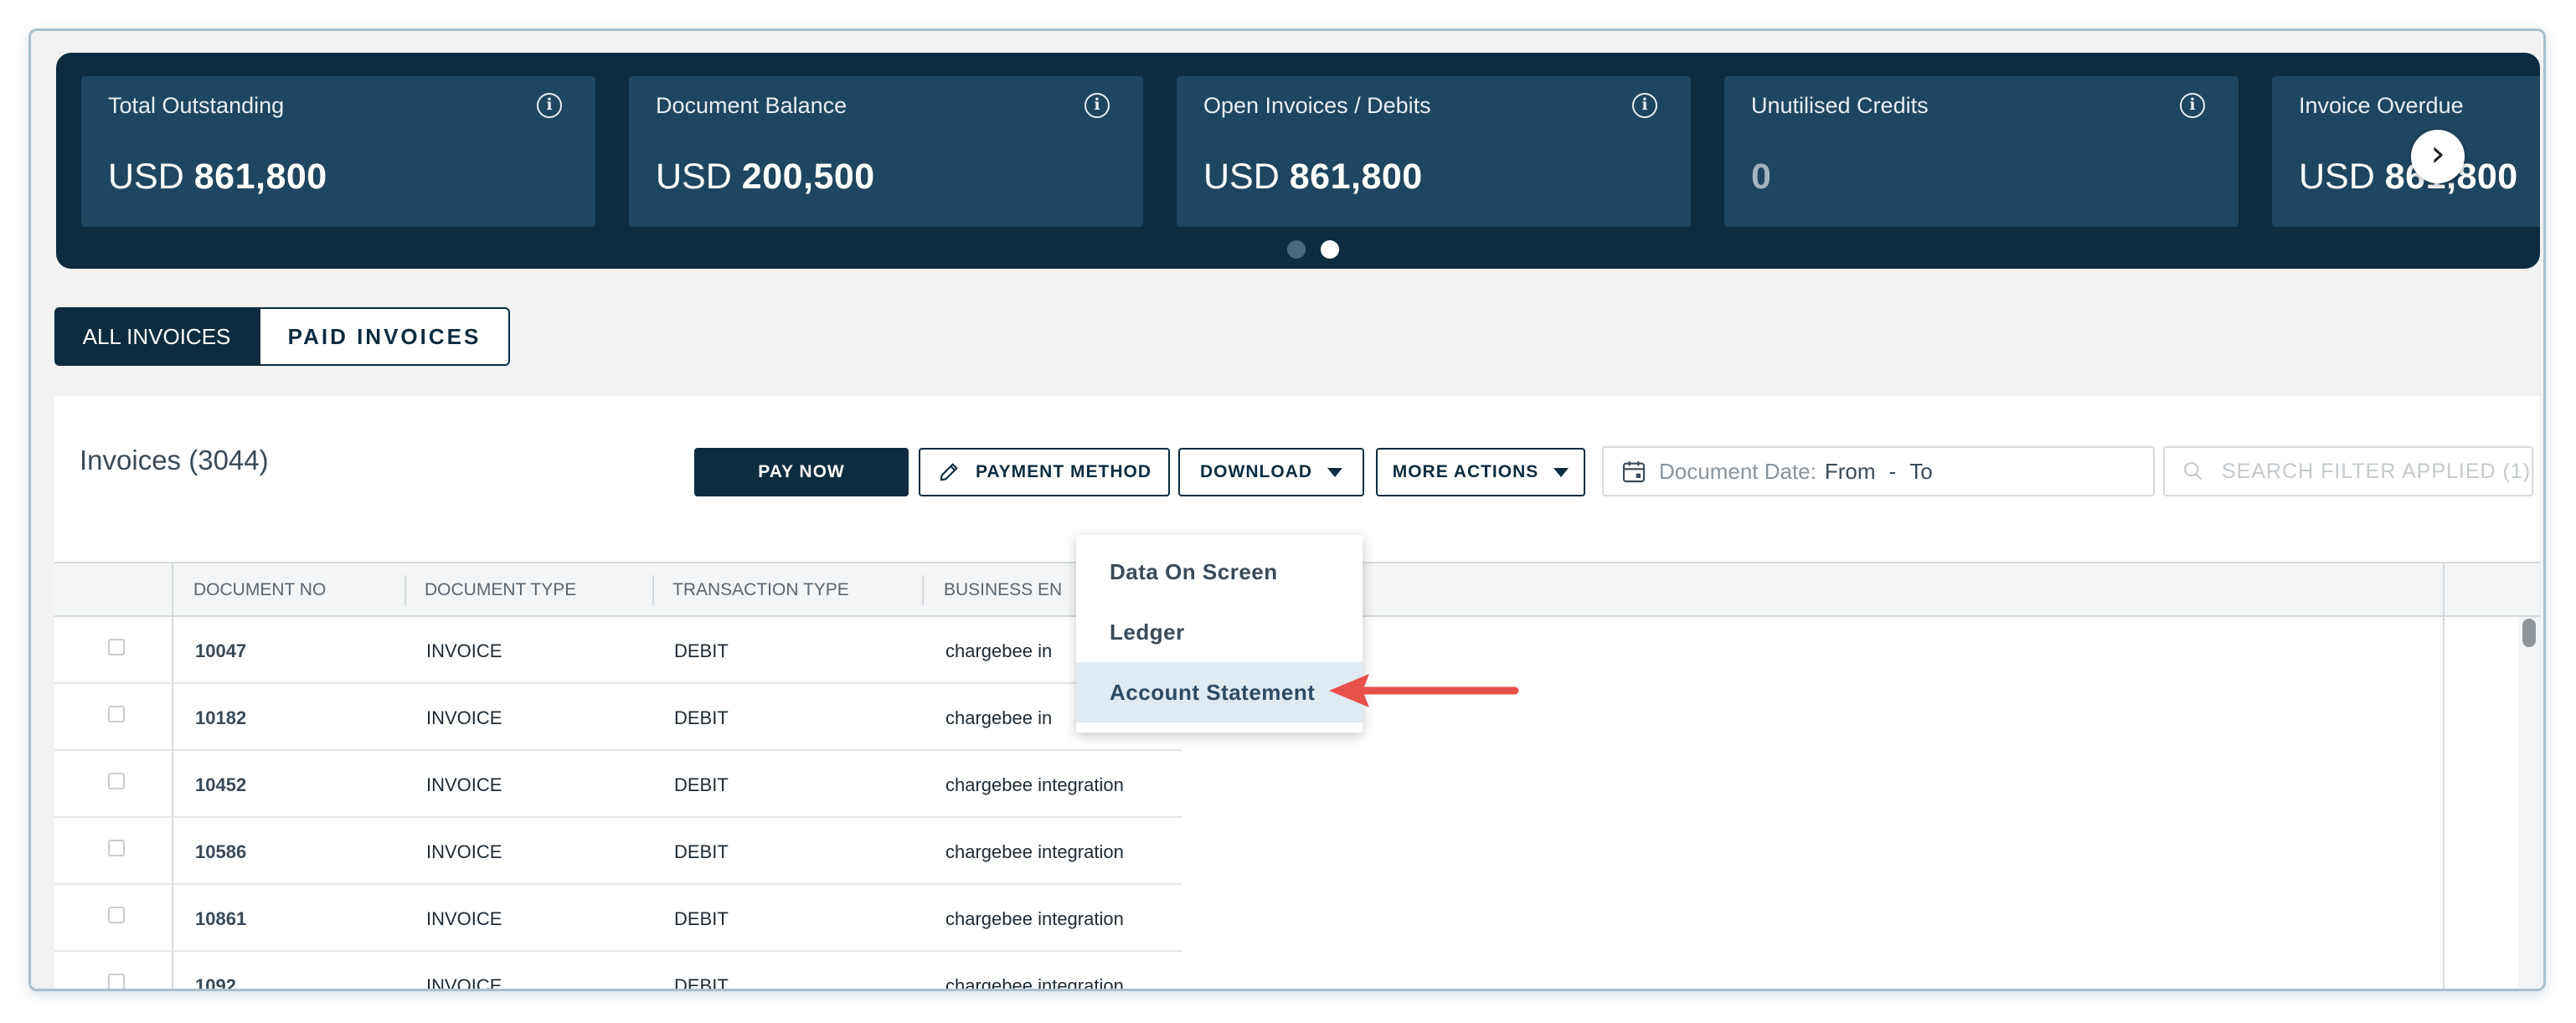 The image size is (2576, 1023). I want to click on invoice-tabs: ALL INVOICES PAID INVOICES, so click(282, 337).